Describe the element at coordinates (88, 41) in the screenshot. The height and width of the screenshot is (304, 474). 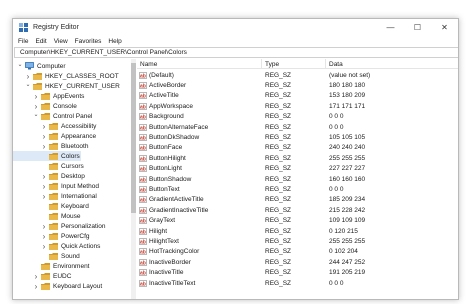
I see `menu-favorites: Favorites` at that location.